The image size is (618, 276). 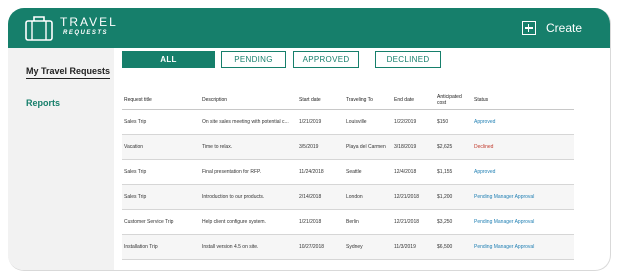 What do you see at coordinates (253, 59) in the screenshot?
I see `filter-pending-button: PENDING` at bounding box center [253, 59].